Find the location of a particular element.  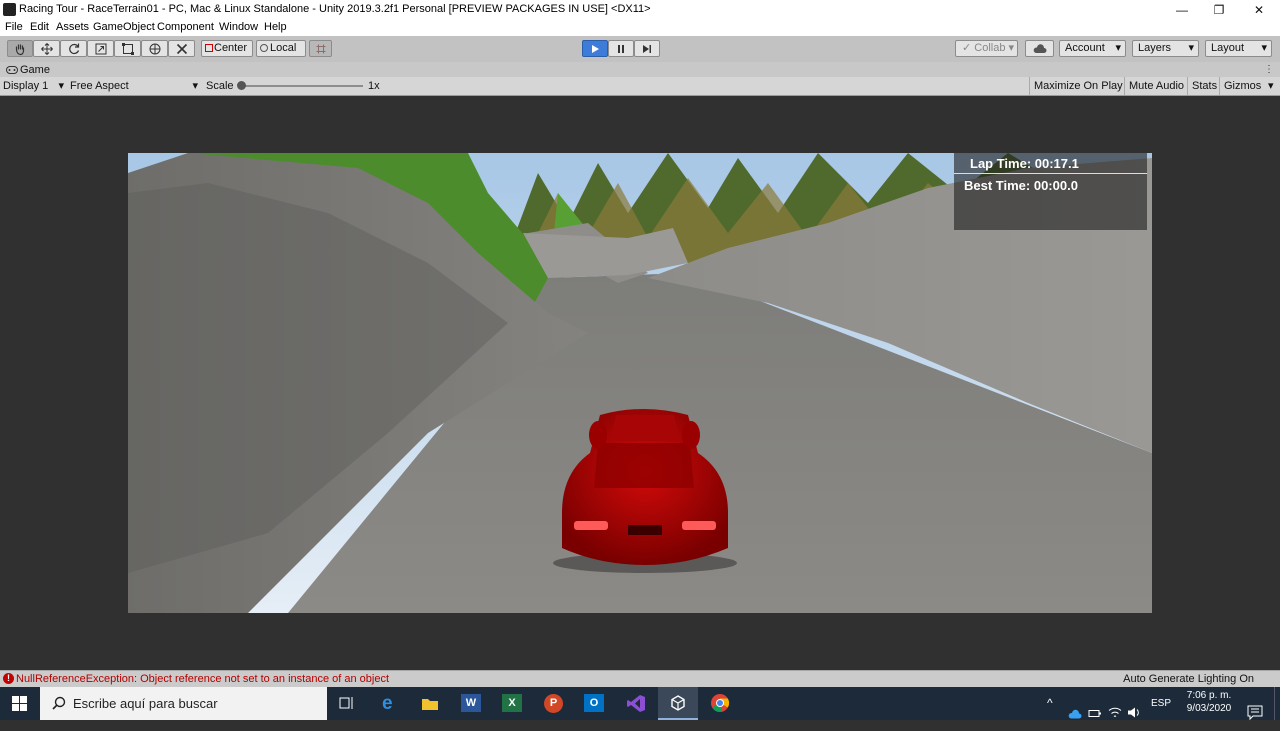

cloud-icon is located at coordinates (1039, 48).